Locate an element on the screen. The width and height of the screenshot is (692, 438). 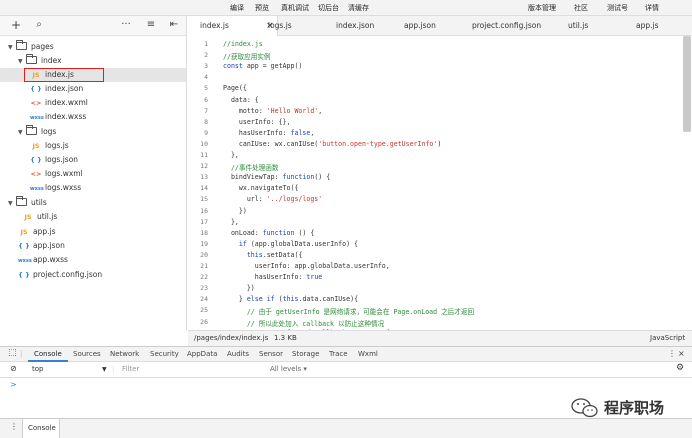
line-number: 7 is located at coordinates (206, 110).